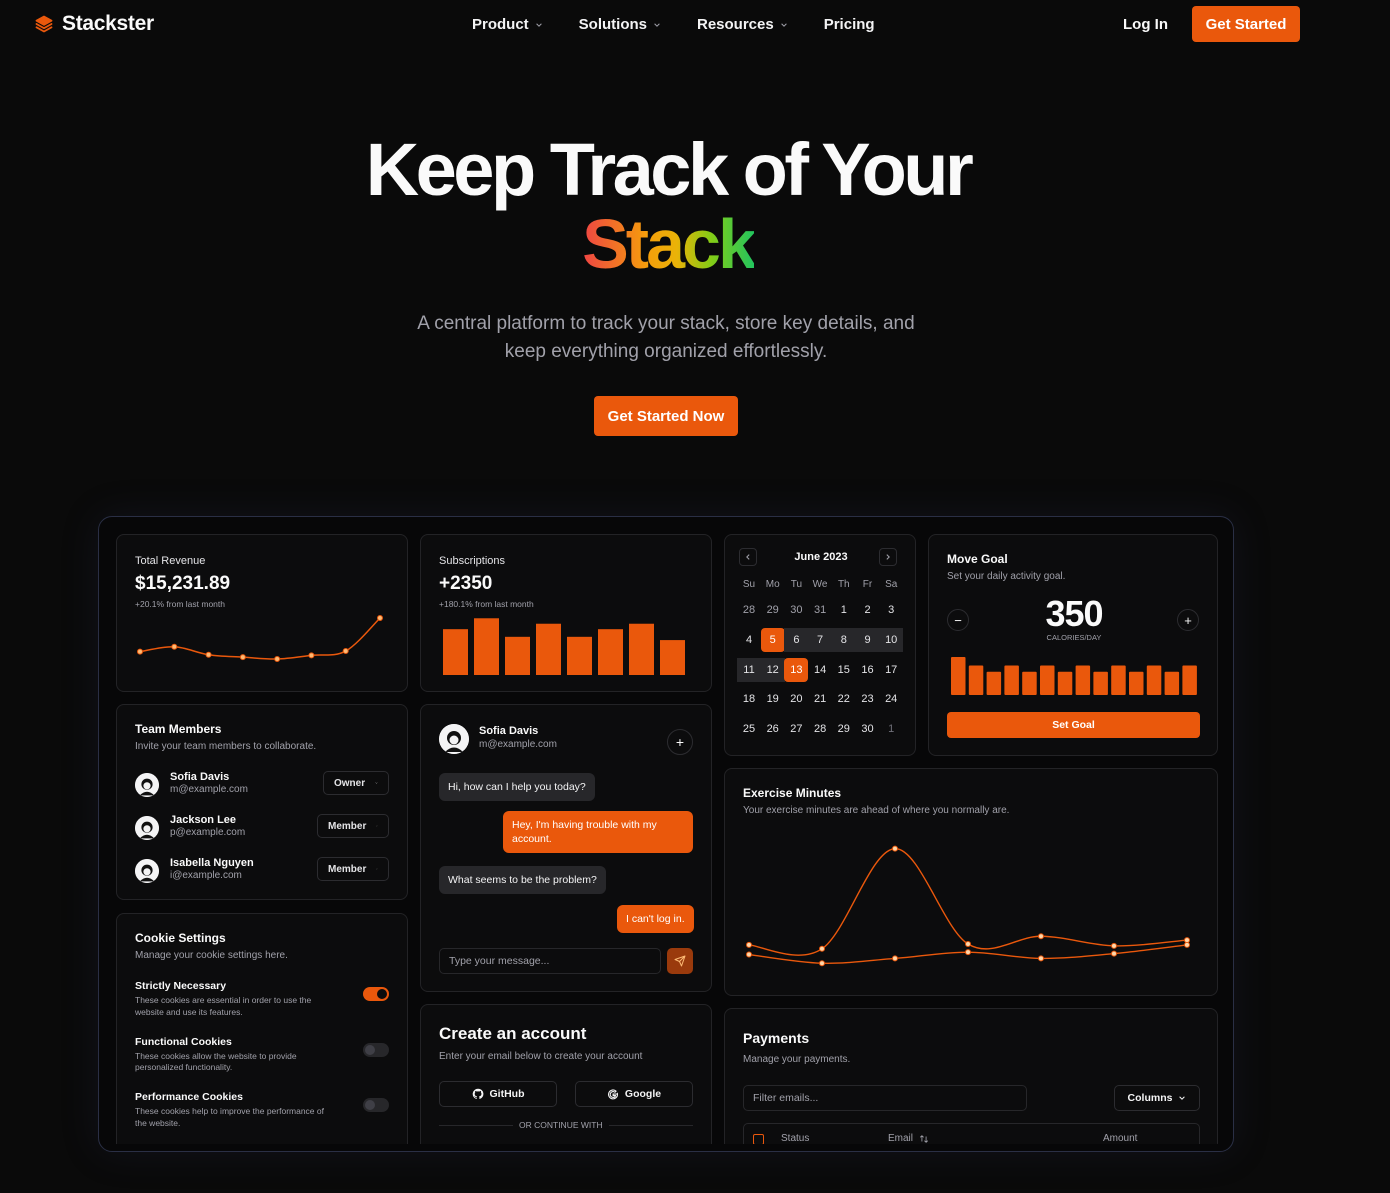 The width and height of the screenshot is (1390, 1193). What do you see at coordinates (868, 699) in the screenshot?
I see `calendar-day: 23` at bounding box center [868, 699].